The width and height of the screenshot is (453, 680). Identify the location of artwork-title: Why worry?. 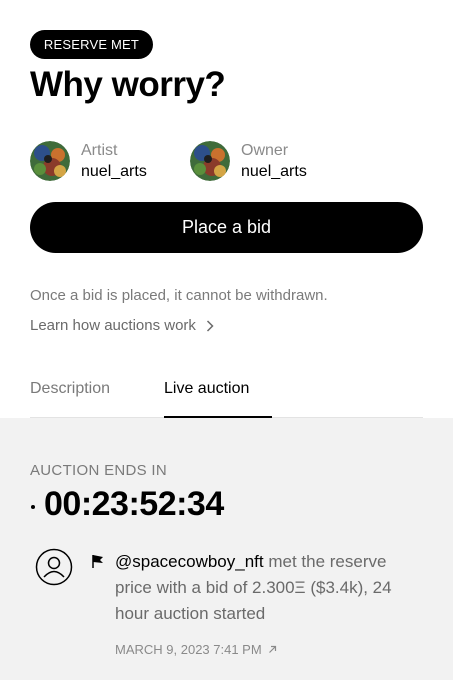
(128, 84).